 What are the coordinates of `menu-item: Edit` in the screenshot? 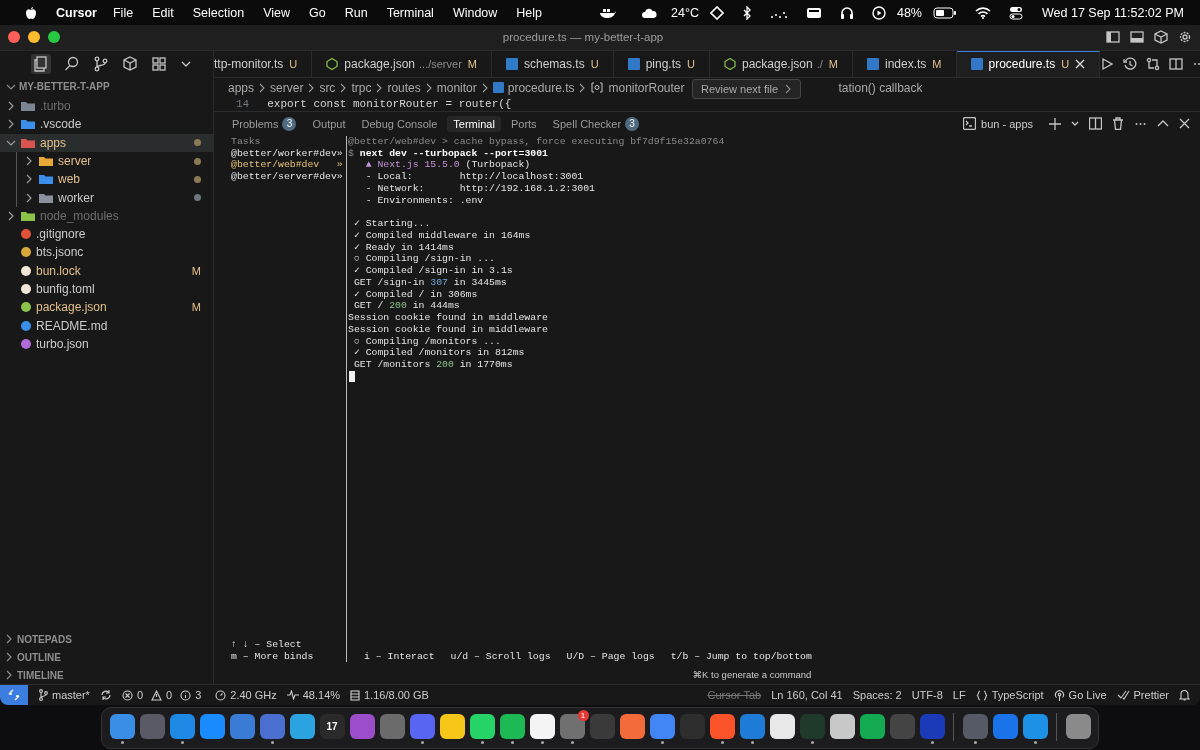 It's located at (163, 12).